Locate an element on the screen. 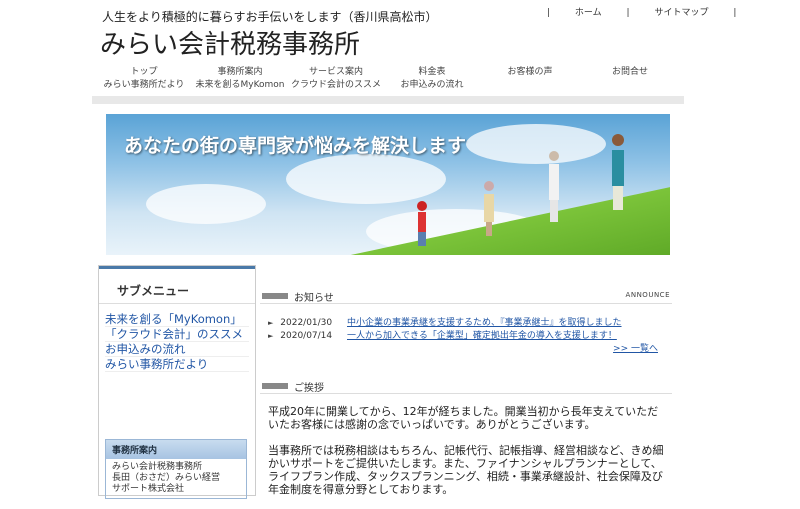 The height and width of the screenshot is (509, 800). office-info-box: 事務所案内 みらい会計税務事務所 長田（おさだ）みらい経営 サポート株式会社 is located at coordinates (176, 469).